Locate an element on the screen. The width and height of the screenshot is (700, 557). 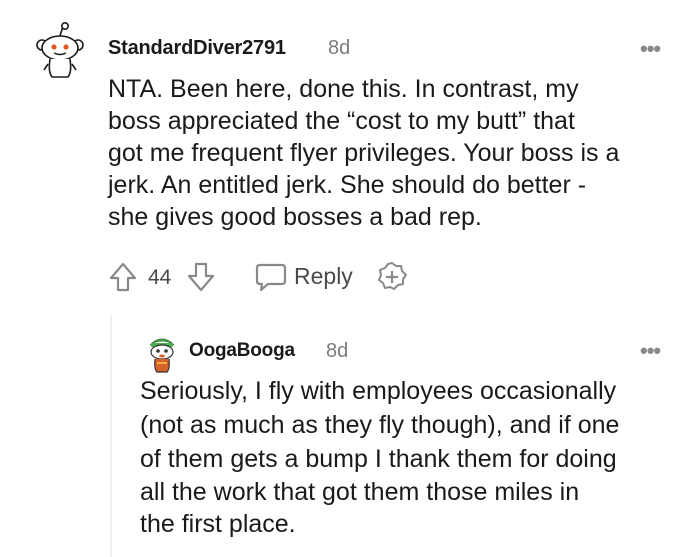
comment-username: StandardDiver2791 is located at coordinates (197, 48).